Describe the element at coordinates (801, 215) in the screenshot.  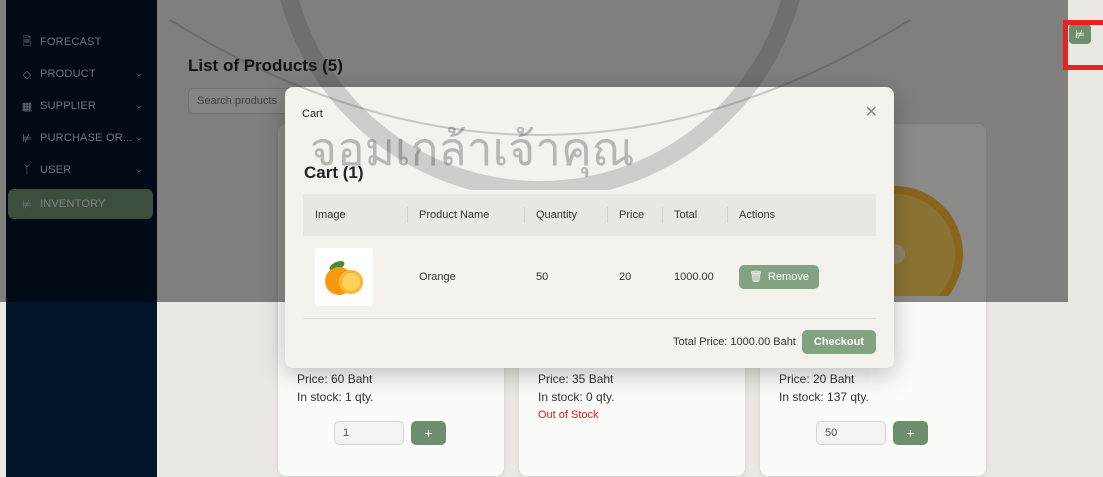
I see `column-header: Actions` at that location.